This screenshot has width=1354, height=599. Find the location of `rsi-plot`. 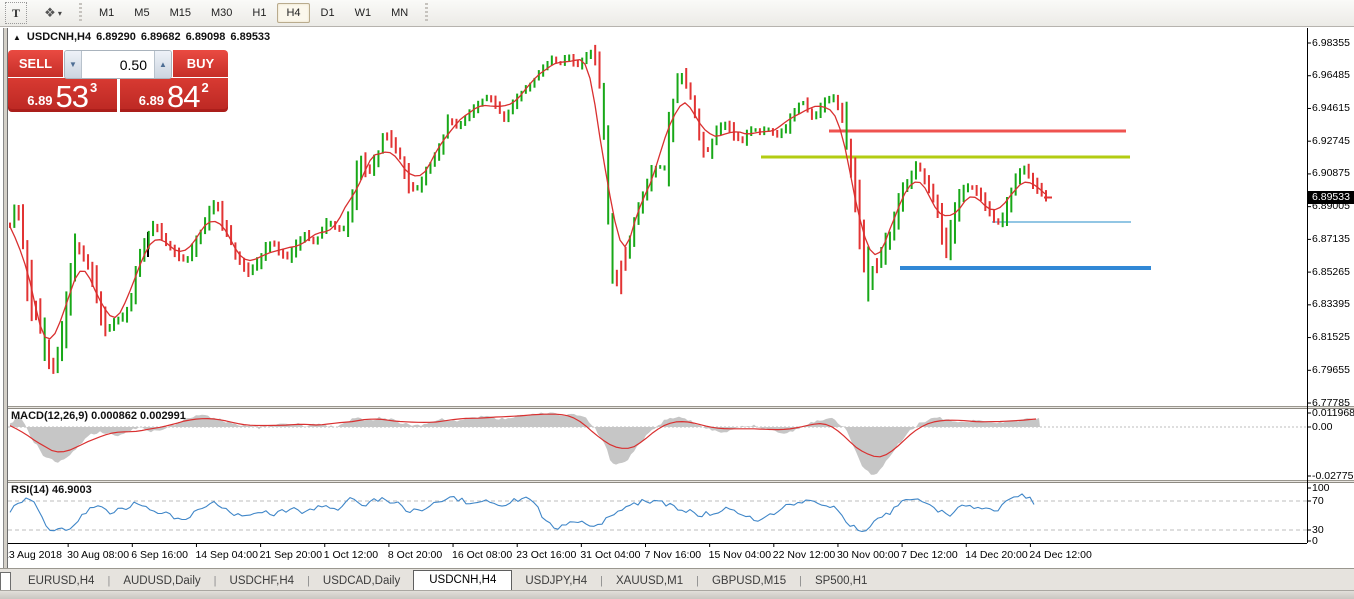

rsi-plot is located at coordinates (657, 513).